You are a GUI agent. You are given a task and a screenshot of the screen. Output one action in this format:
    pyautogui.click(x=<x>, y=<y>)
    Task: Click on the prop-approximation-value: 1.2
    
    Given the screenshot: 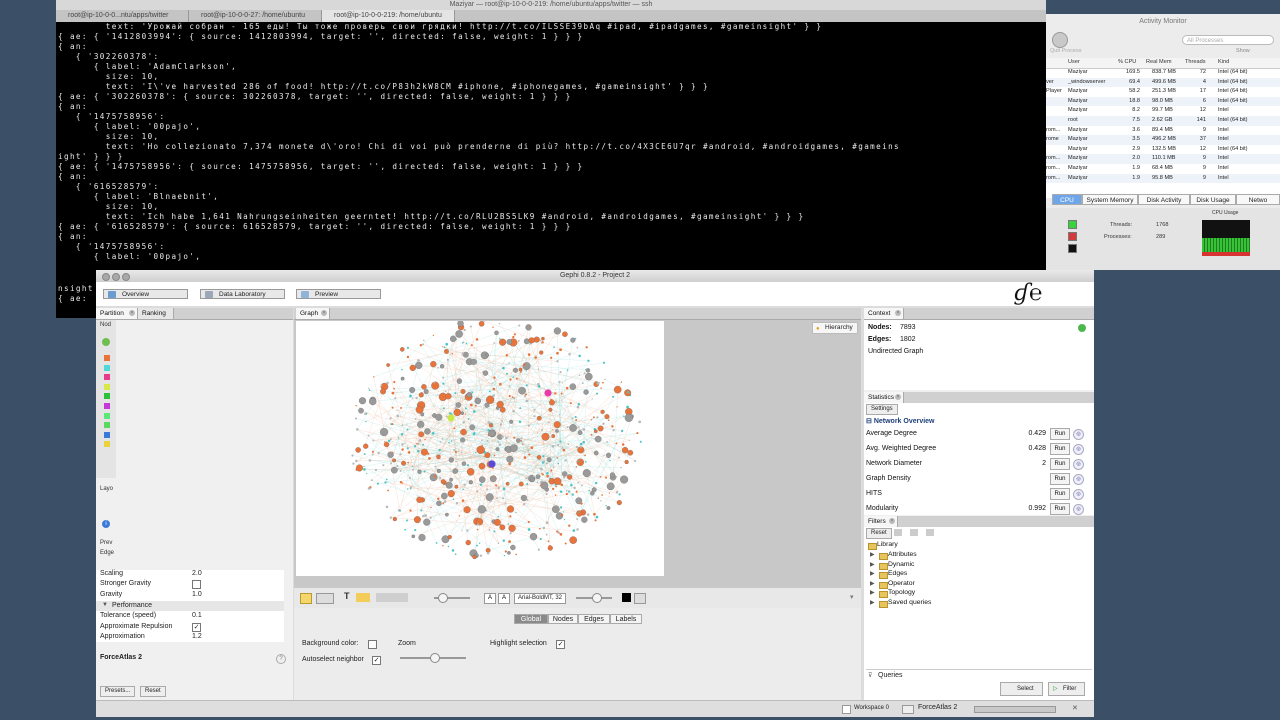 What is the action you would take?
    pyautogui.click(x=197, y=636)
    